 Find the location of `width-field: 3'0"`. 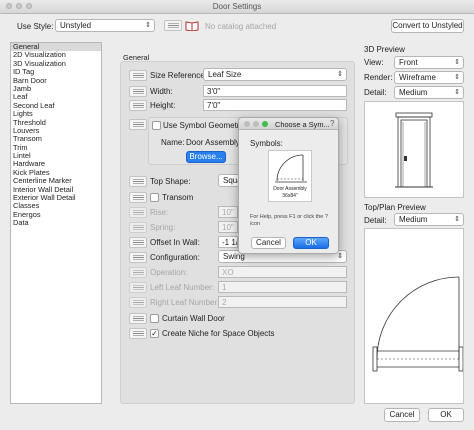

width-field: 3'0" is located at coordinates (275, 91).